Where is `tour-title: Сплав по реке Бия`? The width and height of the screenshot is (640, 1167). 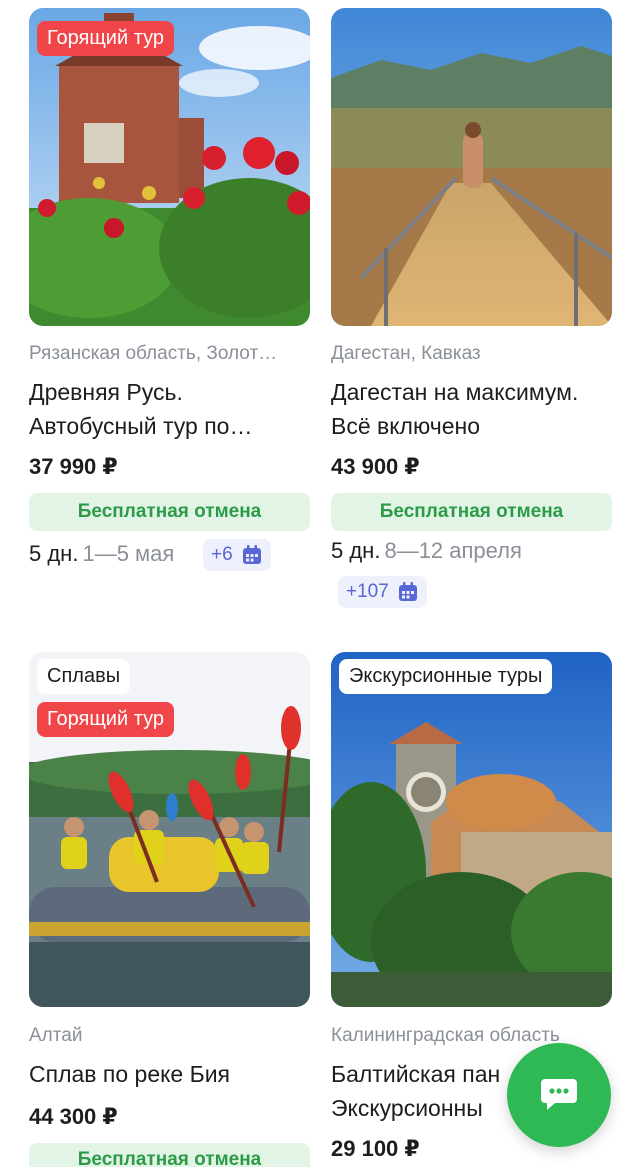
tour-title: Сплав по реке Бия is located at coordinates (179, 1074).